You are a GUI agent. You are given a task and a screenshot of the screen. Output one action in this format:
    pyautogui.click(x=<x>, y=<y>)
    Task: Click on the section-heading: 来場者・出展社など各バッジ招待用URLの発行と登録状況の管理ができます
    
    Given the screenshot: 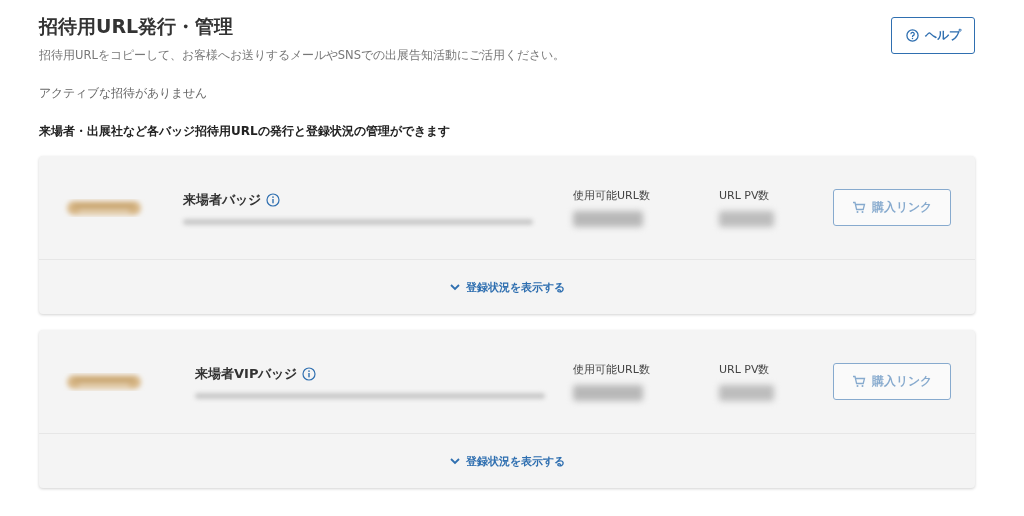 What is the action you would take?
    pyautogui.click(x=245, y=131)
    